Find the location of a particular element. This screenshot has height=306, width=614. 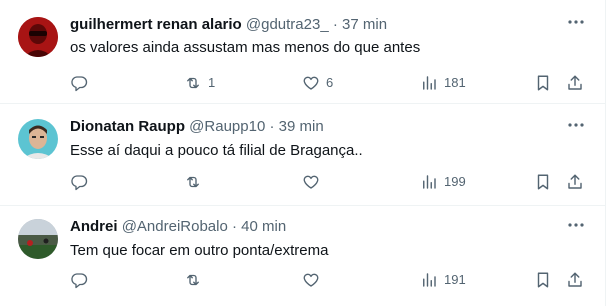

retweet-button: 1 is located at coordinates (199, 83).